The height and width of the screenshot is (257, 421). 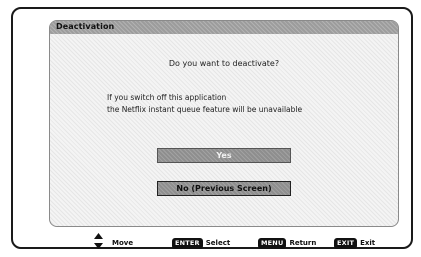 What do you see at coordinates (346, 243) in the screenshot?
I see `exit-key-icon: EXIT` at bounding box center [346, 243].